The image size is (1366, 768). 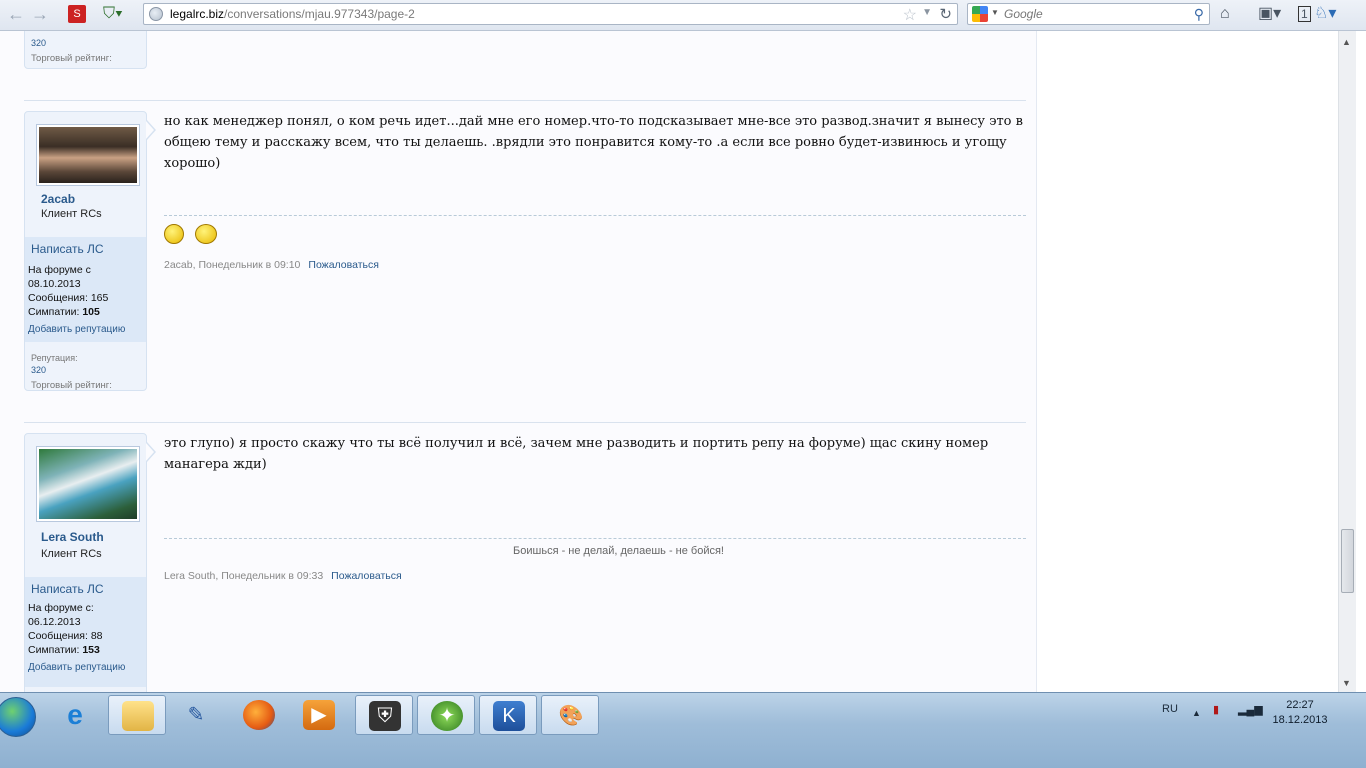 I want to click on seo-addon-icon: S, so click(x=77, y=14).